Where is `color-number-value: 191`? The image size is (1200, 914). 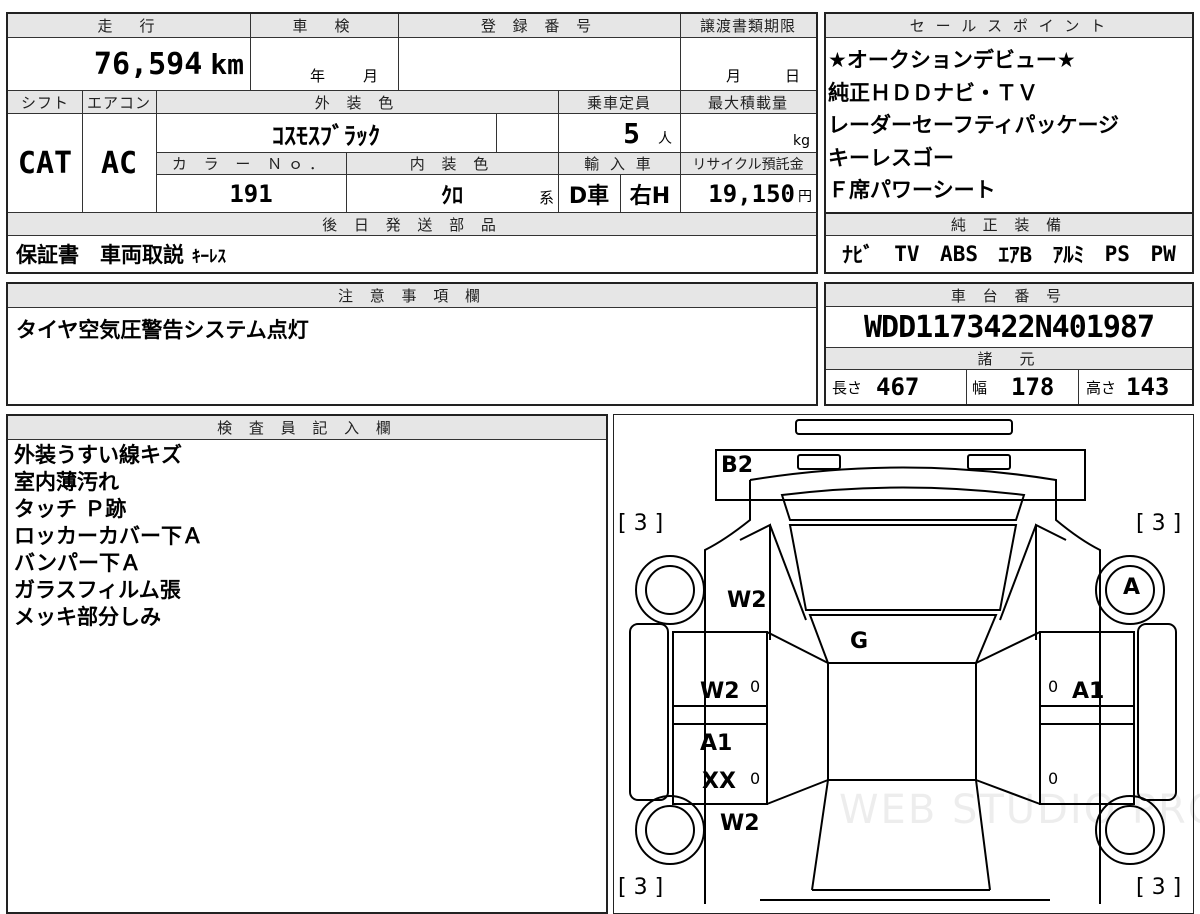
color-number-value: 191 is located at coordinates (251, 193).